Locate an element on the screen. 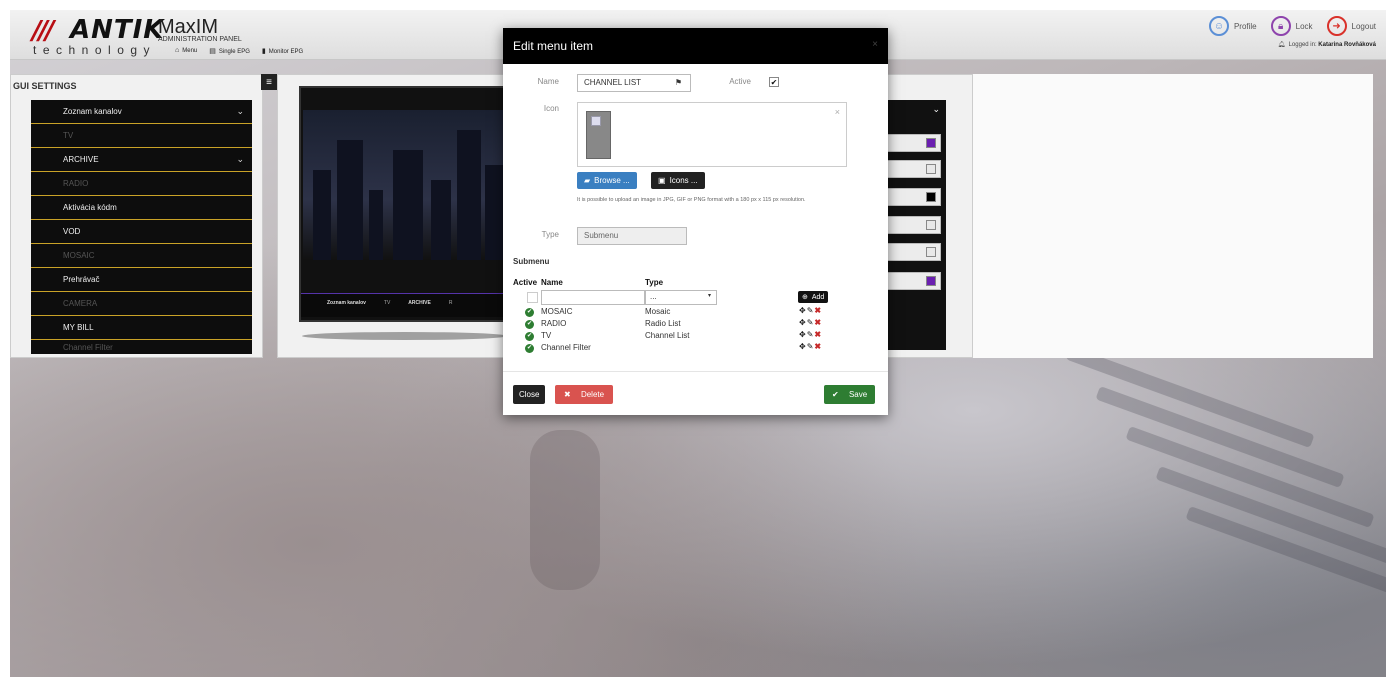 This screenshot has width=1386, height=677. add-label: Add is located at coordinates (818, 297).